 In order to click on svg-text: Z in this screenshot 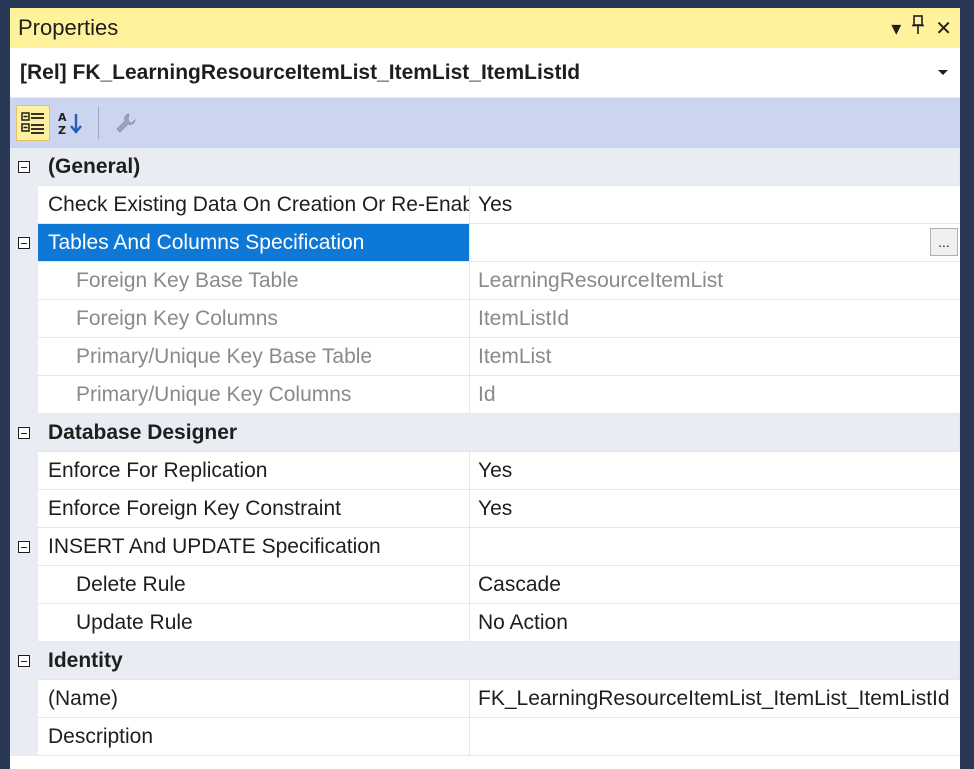, I will do `click(62, 130)`.